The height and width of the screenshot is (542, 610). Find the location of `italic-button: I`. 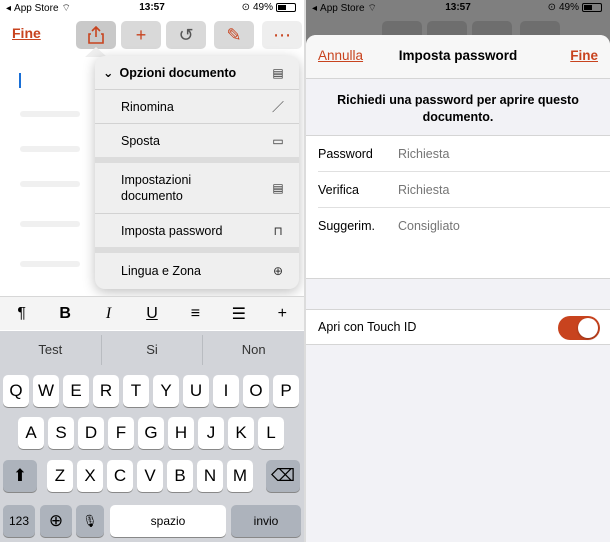

italic-button: I is located at coordinates (109, 314).